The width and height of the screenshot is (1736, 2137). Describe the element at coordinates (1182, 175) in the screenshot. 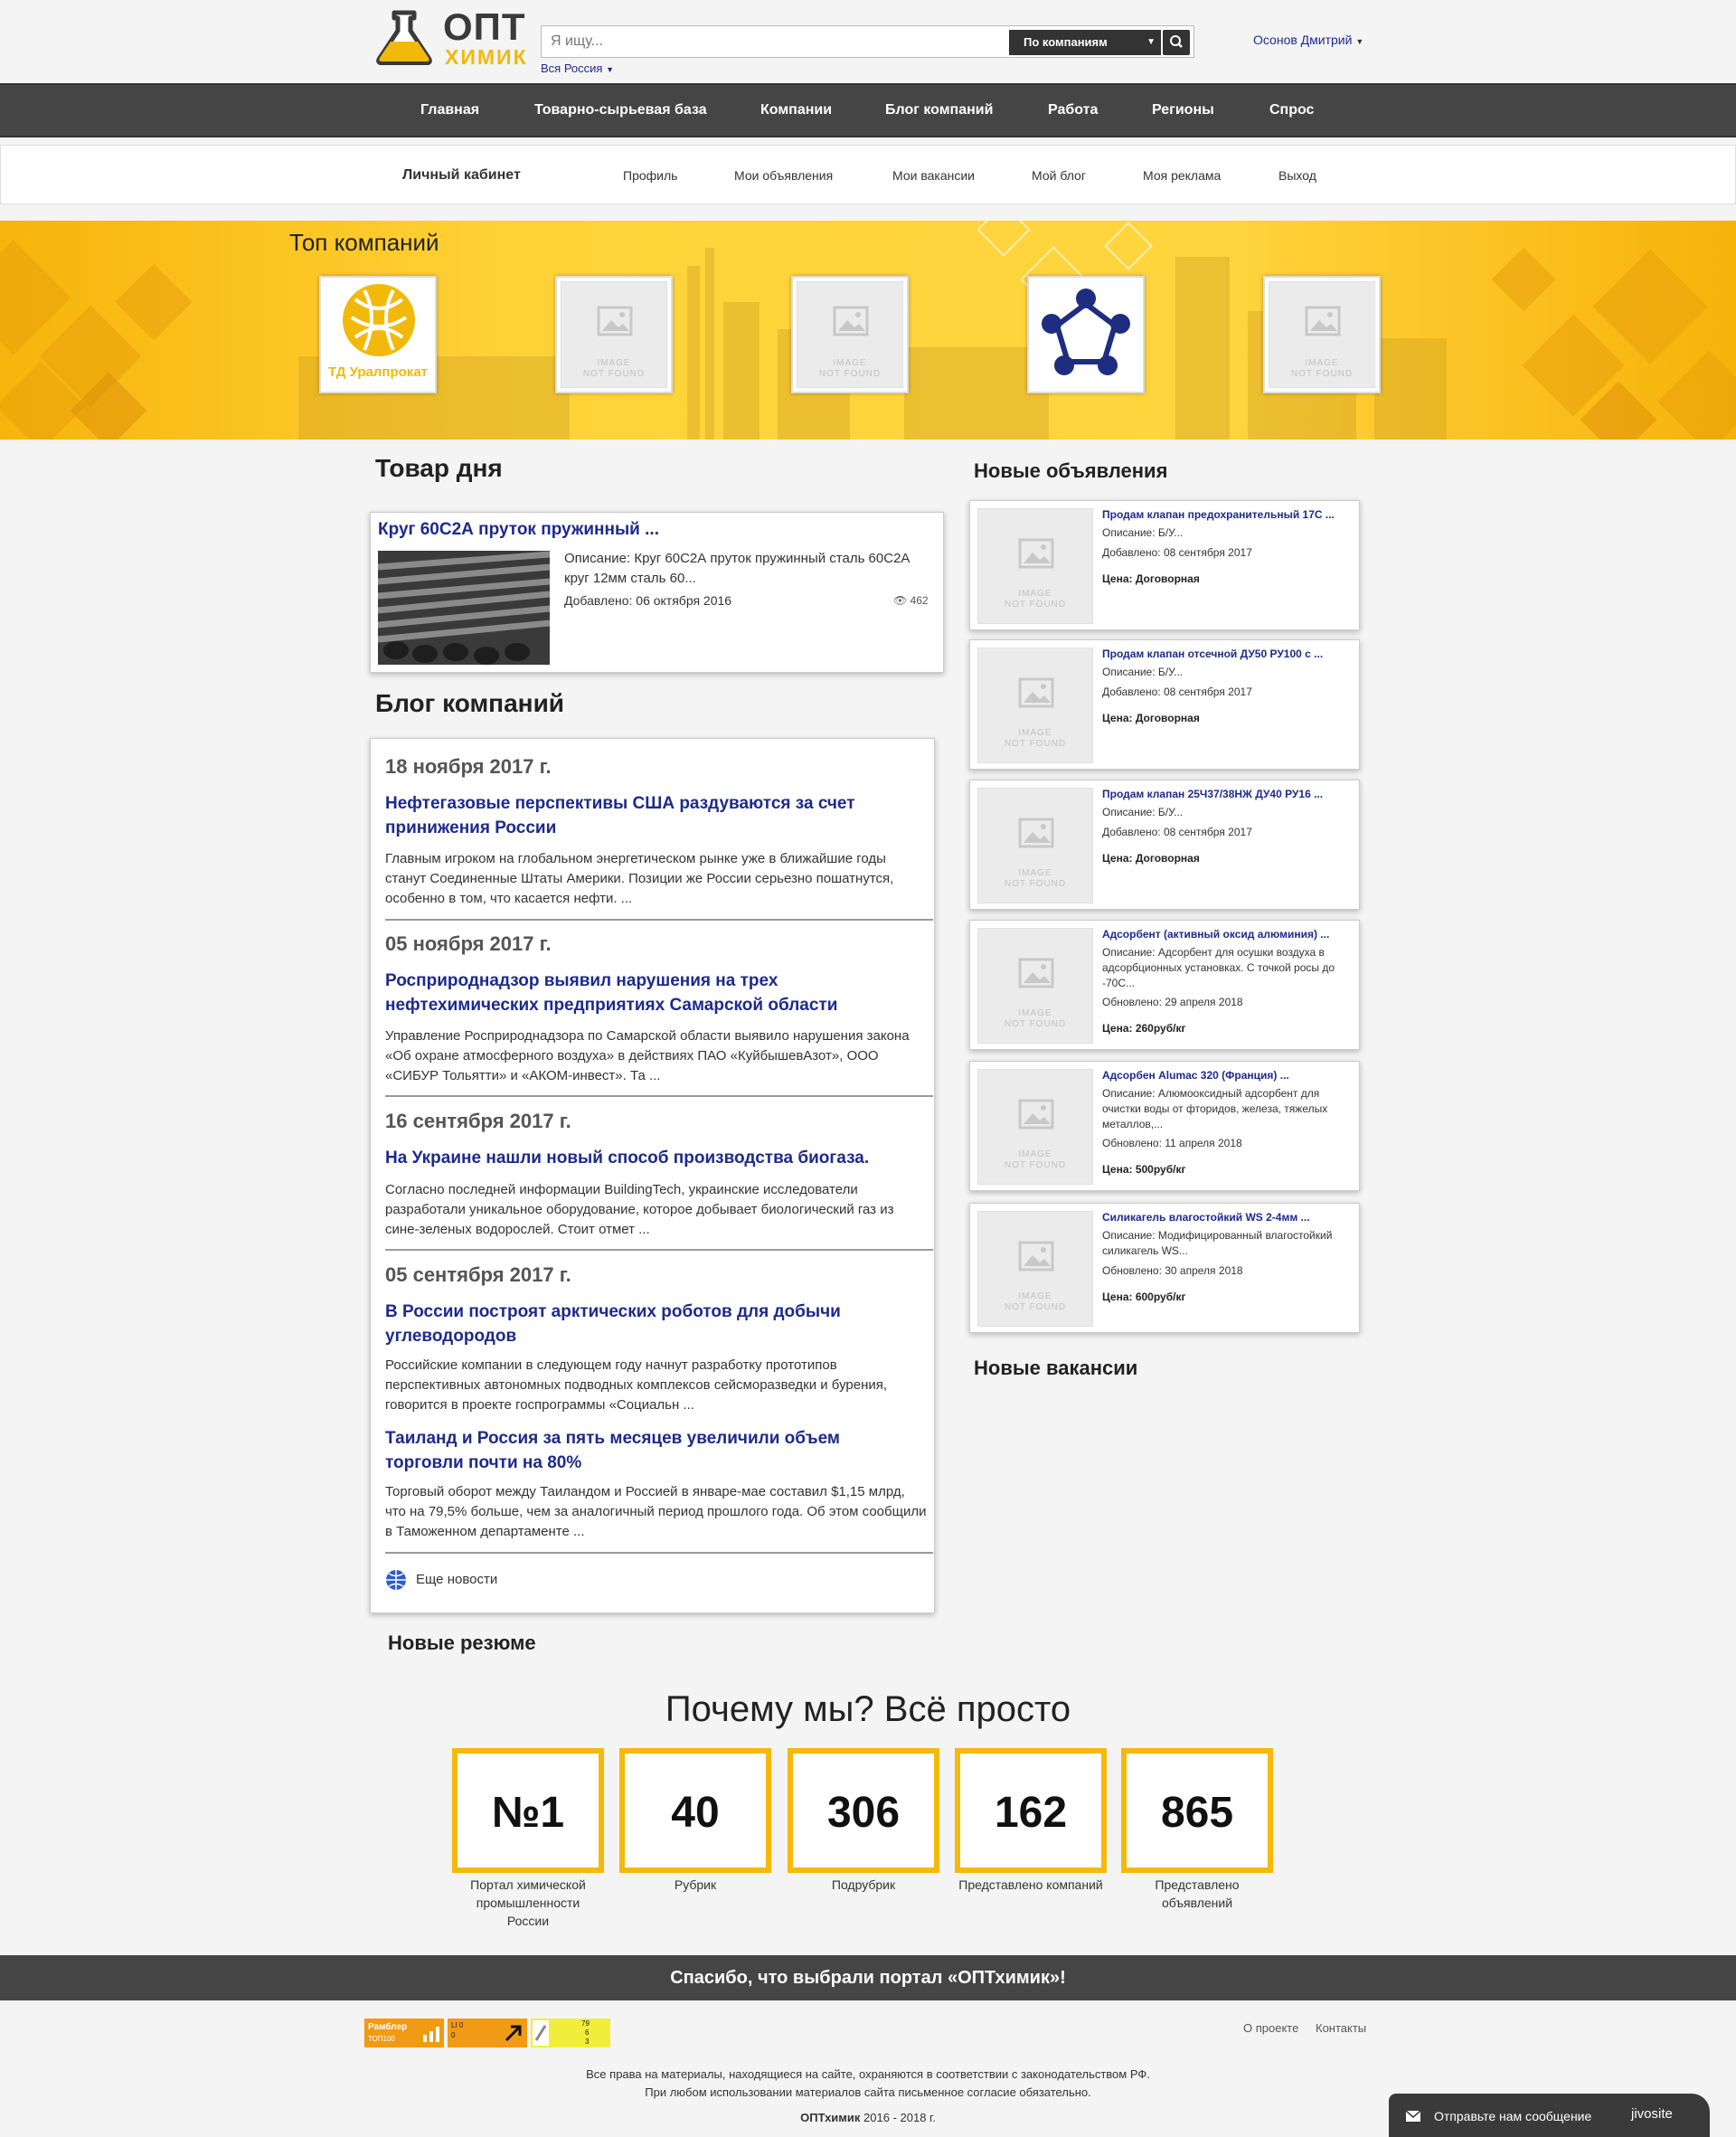

I see `account-item-my-ads-promo: Моя реклама` at that location.